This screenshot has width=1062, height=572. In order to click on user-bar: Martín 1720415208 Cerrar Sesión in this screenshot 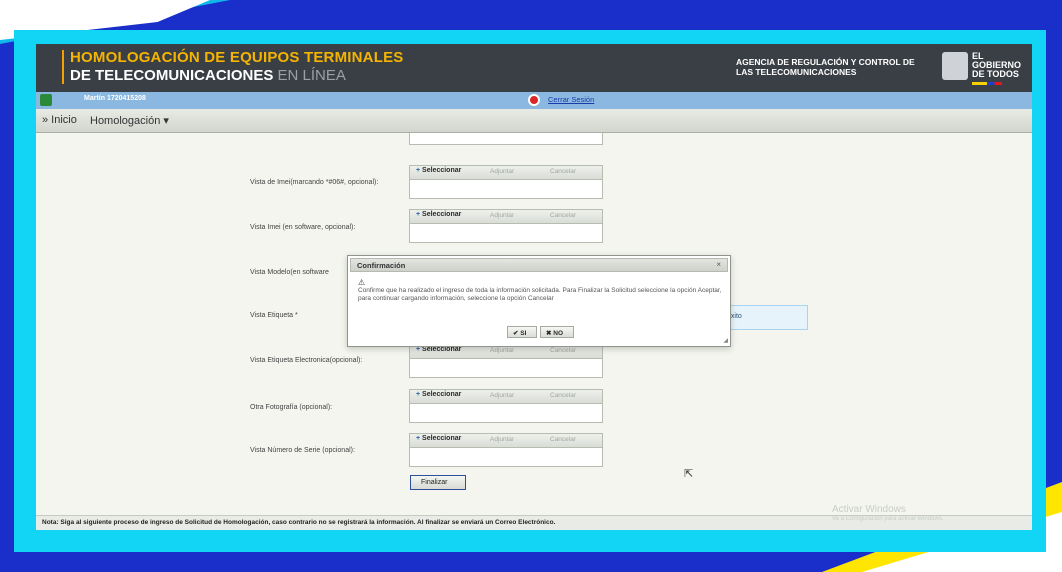, I will do `click(534, 100)`.